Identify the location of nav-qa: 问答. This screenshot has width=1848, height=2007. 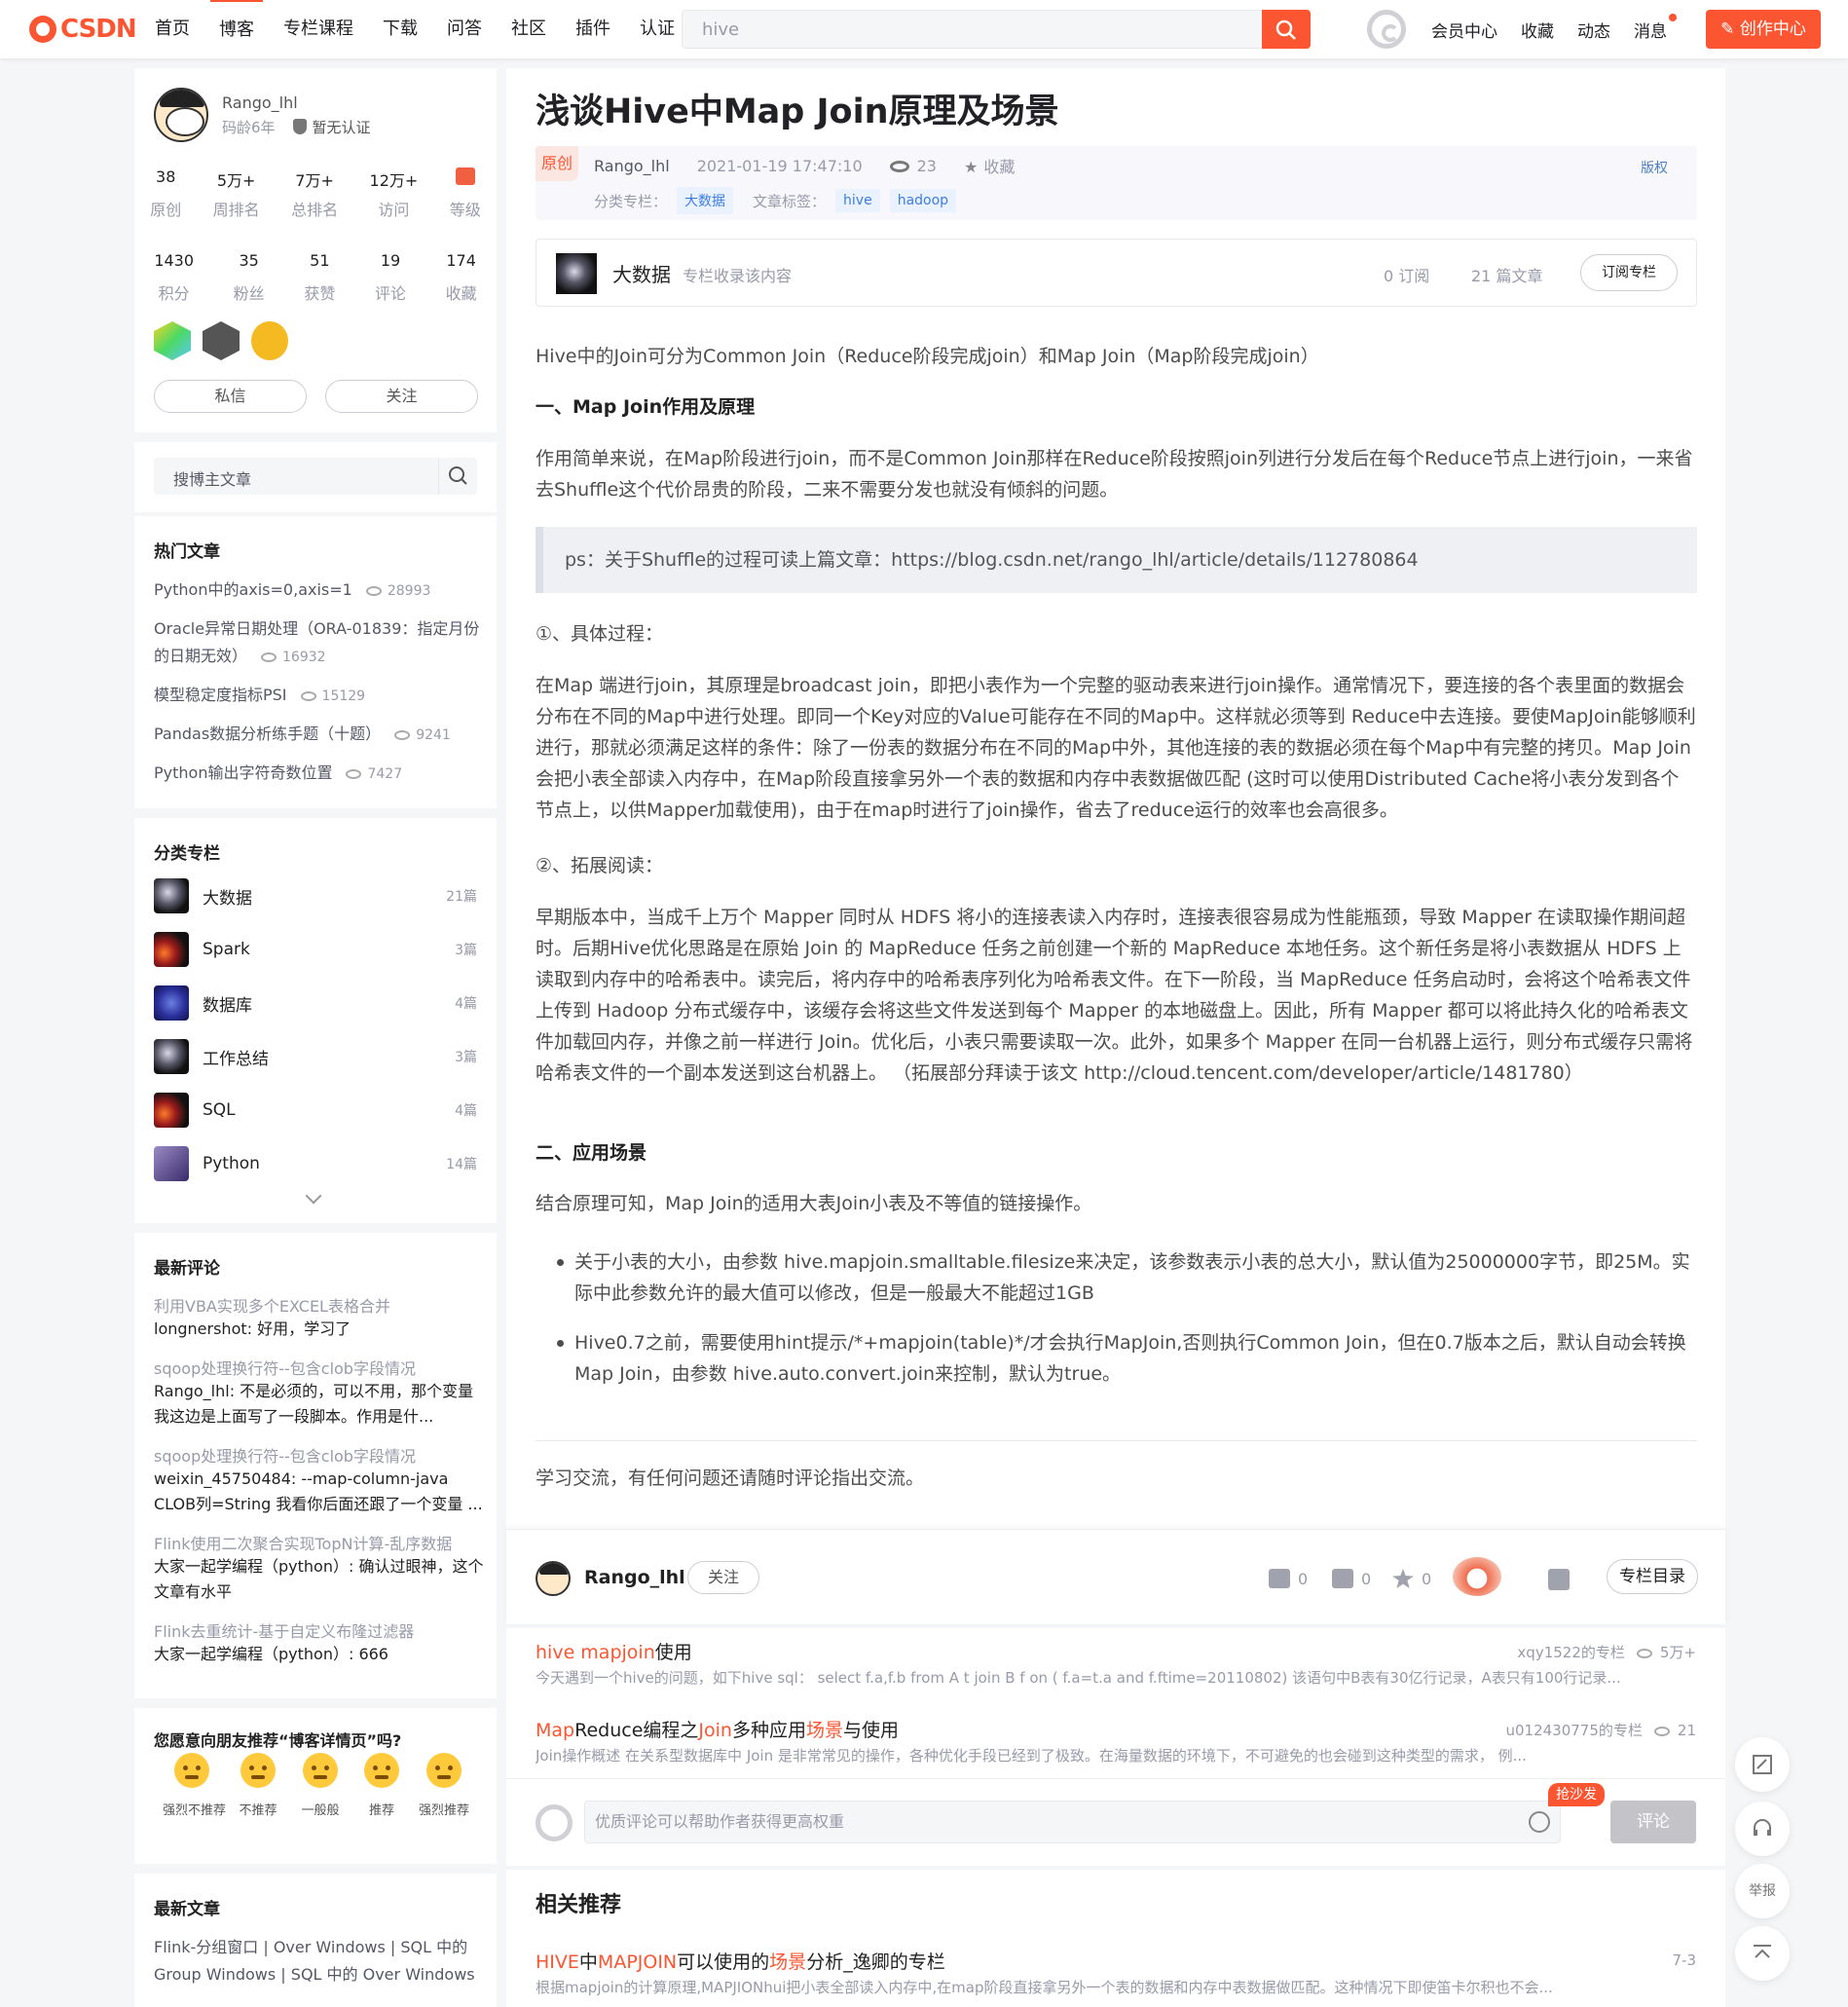
(464, 29).